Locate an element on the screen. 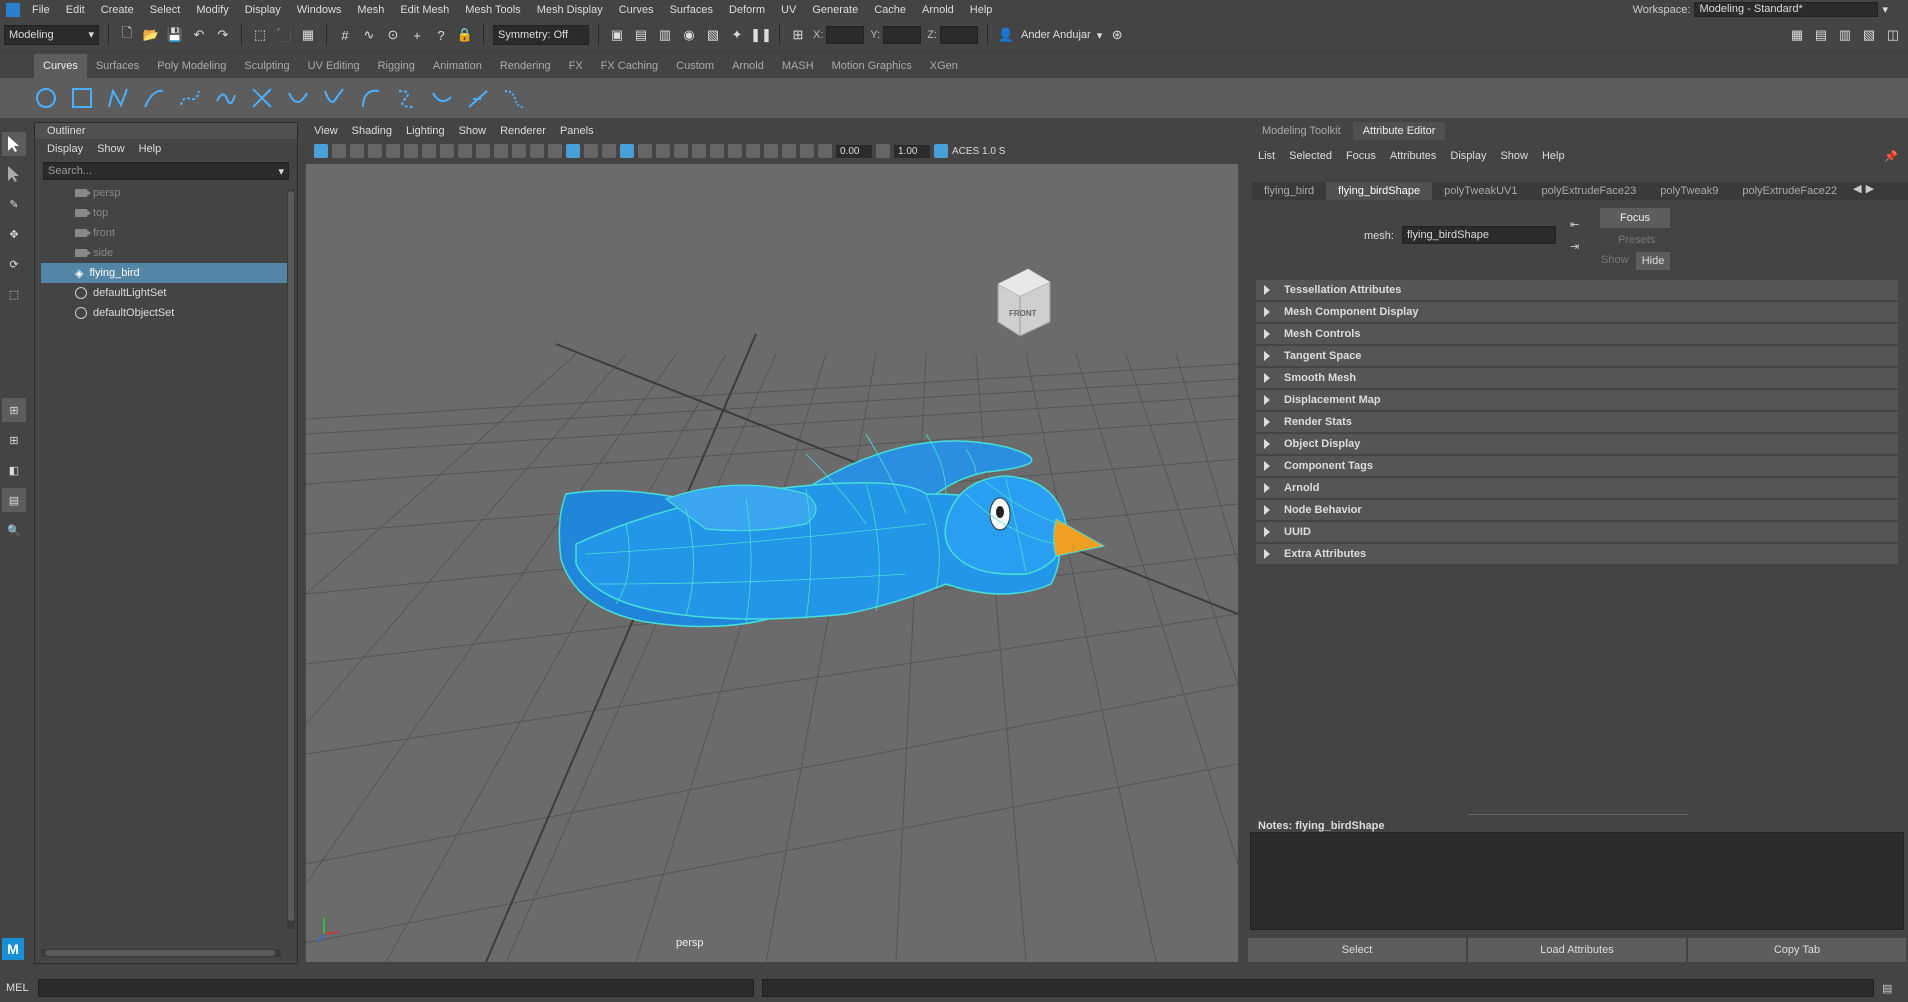 This screenshot has width=1908, height=1002. render-settings-icon: ▥ is located at coordinates (665, 35).